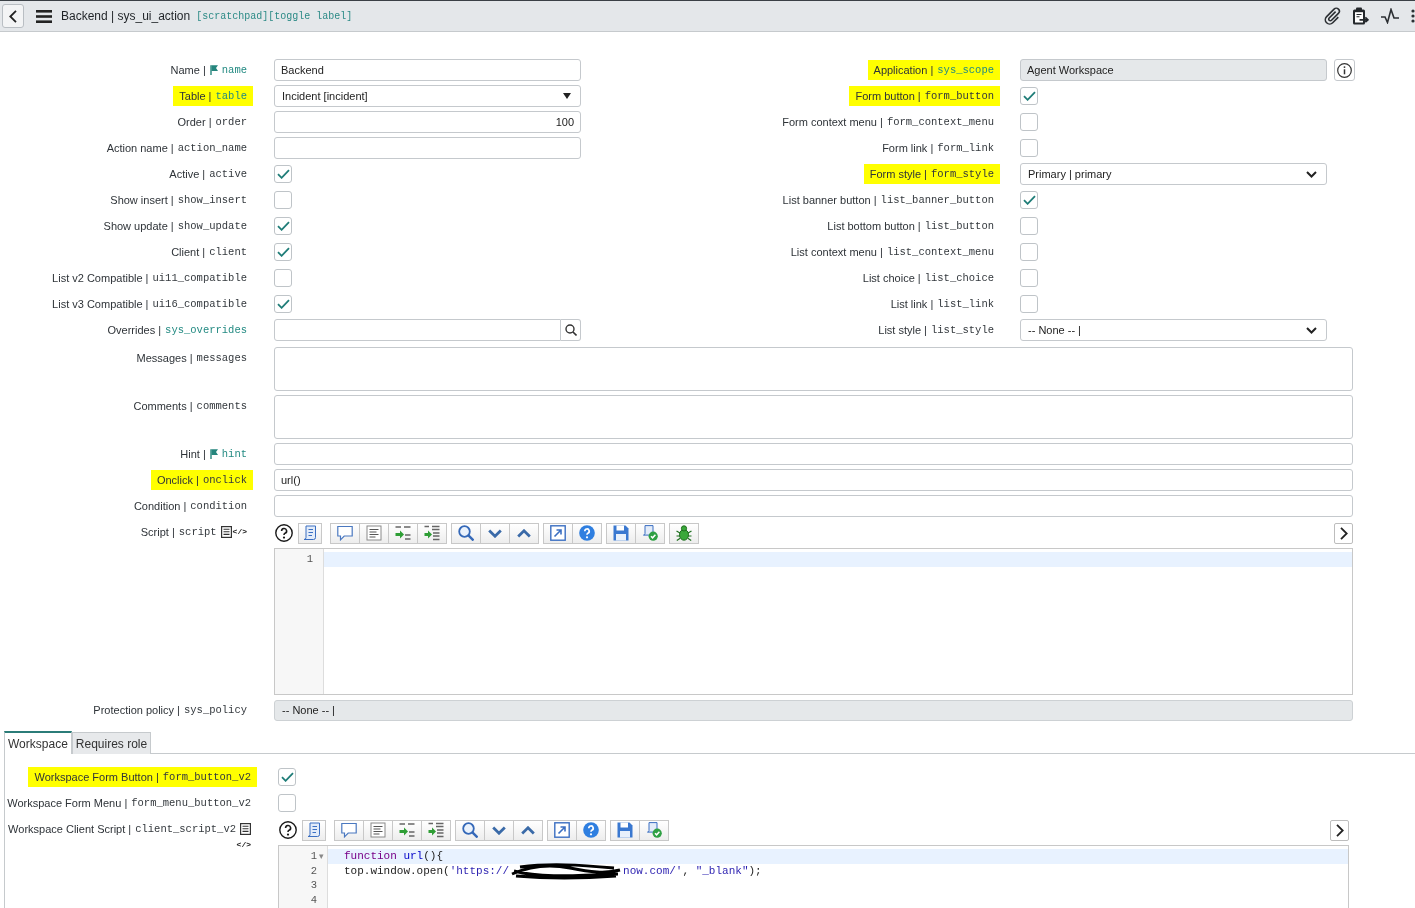 The width and height of the screenshot is (1415, 908). I want to click on field-label: List link |, so click(912, 304).